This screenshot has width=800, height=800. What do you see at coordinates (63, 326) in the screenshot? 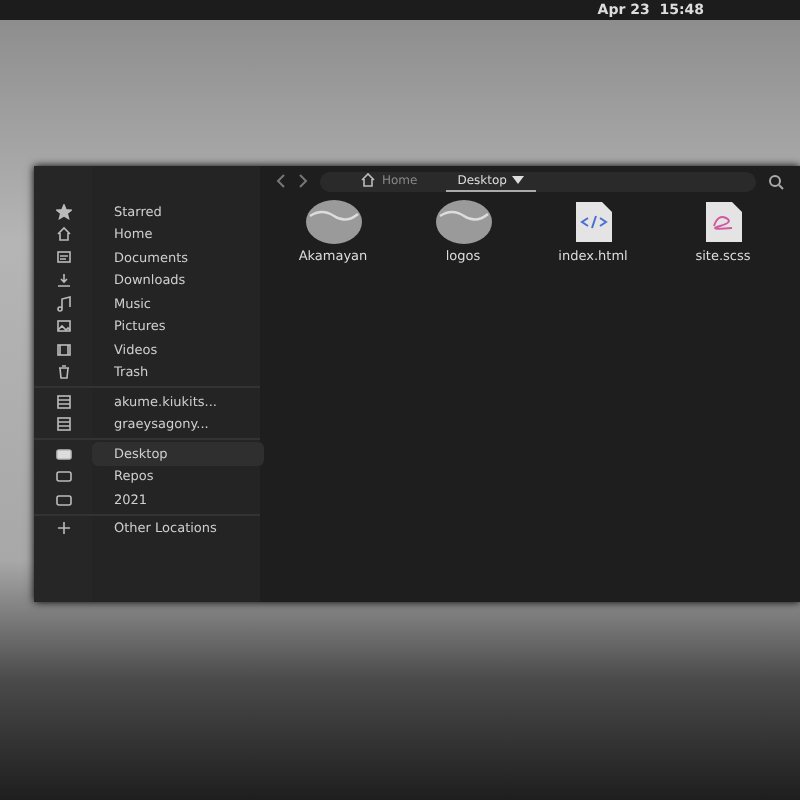
I see `picture-icon` at bounding box center [63, 326].